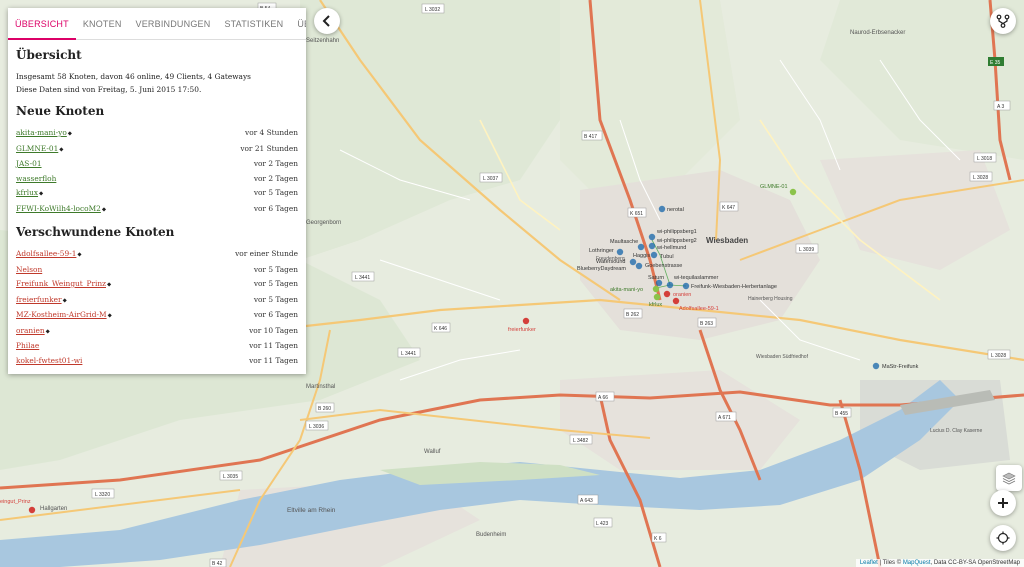 This screenshot has height=567, width=1024. What do you see at coordinates (603, 398) in the screenshot?
I see `svg-text: A 66` at bounding box center [603, 398].